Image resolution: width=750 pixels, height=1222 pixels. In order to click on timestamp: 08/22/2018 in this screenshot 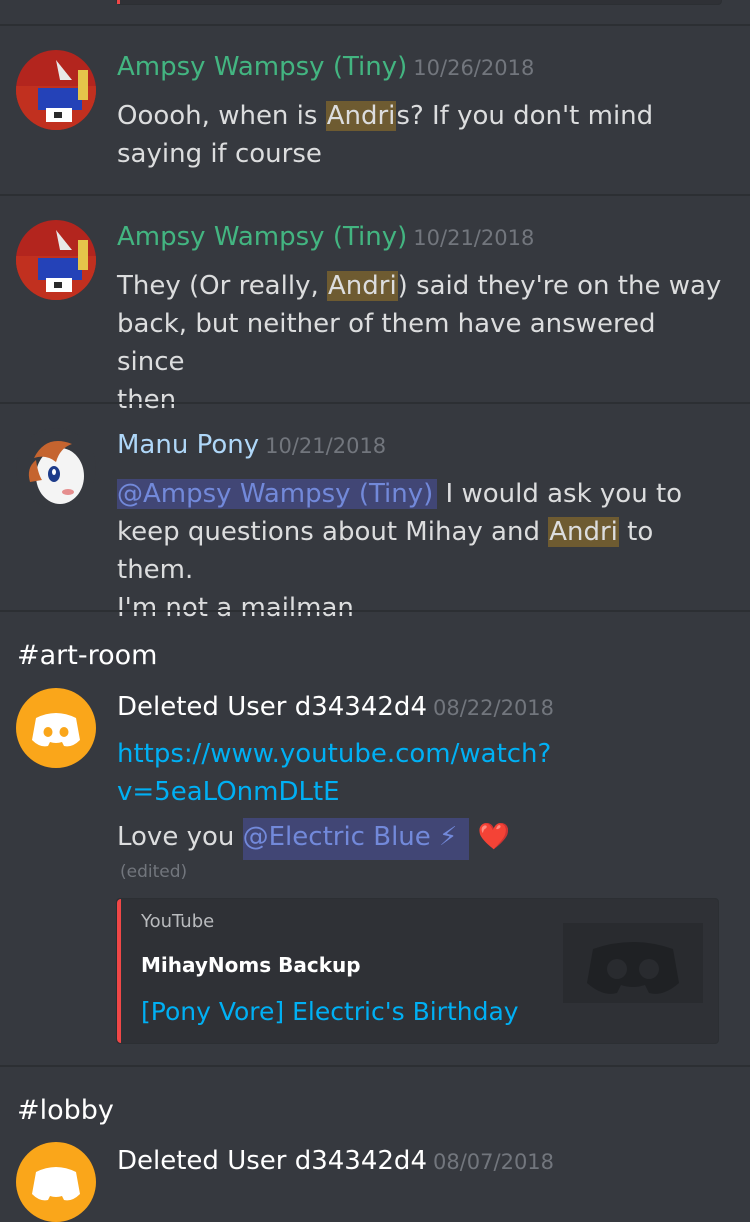, I will do `click(493, 708)`.